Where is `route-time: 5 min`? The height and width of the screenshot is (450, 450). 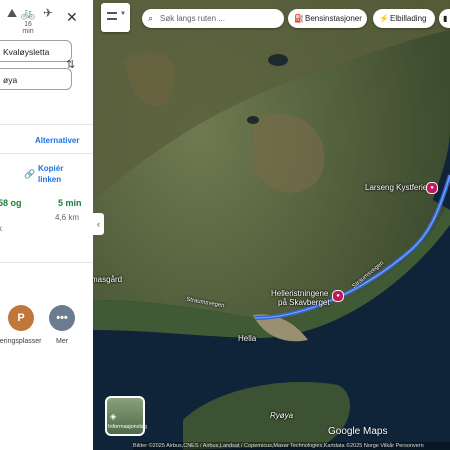 route-time: 5 min is located at coordinates (70, 203).